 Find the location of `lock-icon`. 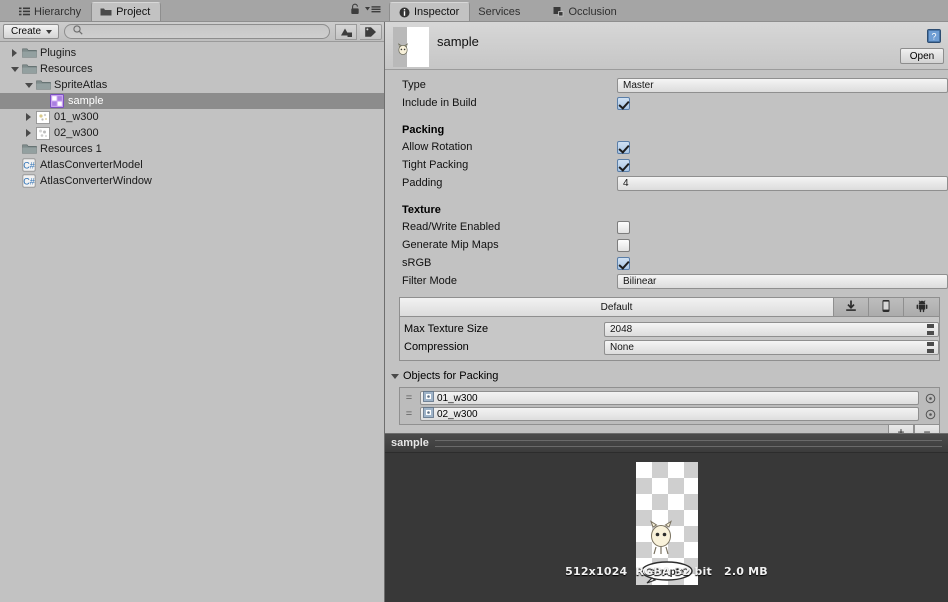

lock-icon is located at coordinates (355, 10).